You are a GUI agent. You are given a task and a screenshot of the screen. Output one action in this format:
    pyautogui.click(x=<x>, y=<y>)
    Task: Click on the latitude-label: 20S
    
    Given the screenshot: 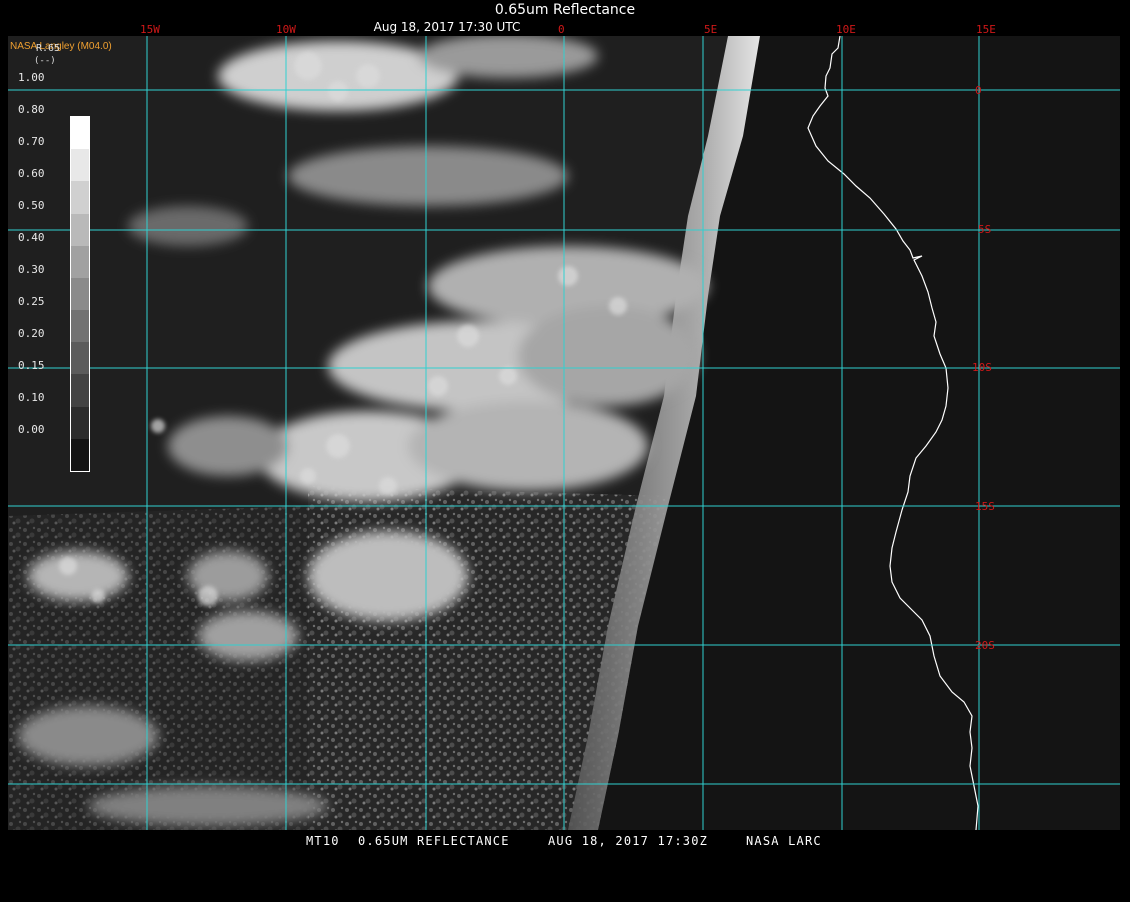 What is the action you would take?
    pyautogui.click(x=985, y=645)
    